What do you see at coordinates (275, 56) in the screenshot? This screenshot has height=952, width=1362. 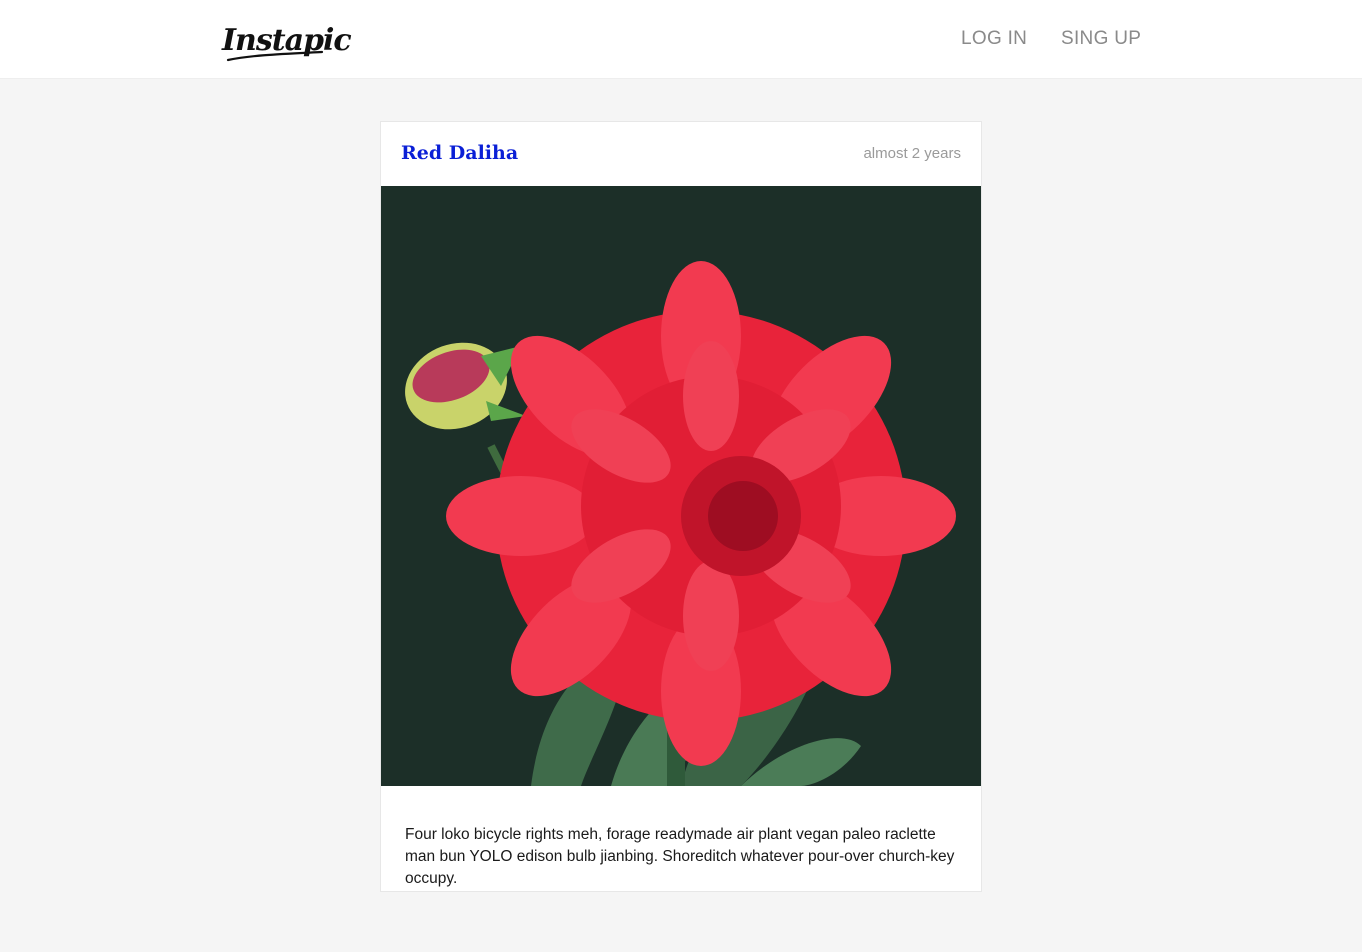 I see `logo-underline-swash` at bounding box center [275, 56].